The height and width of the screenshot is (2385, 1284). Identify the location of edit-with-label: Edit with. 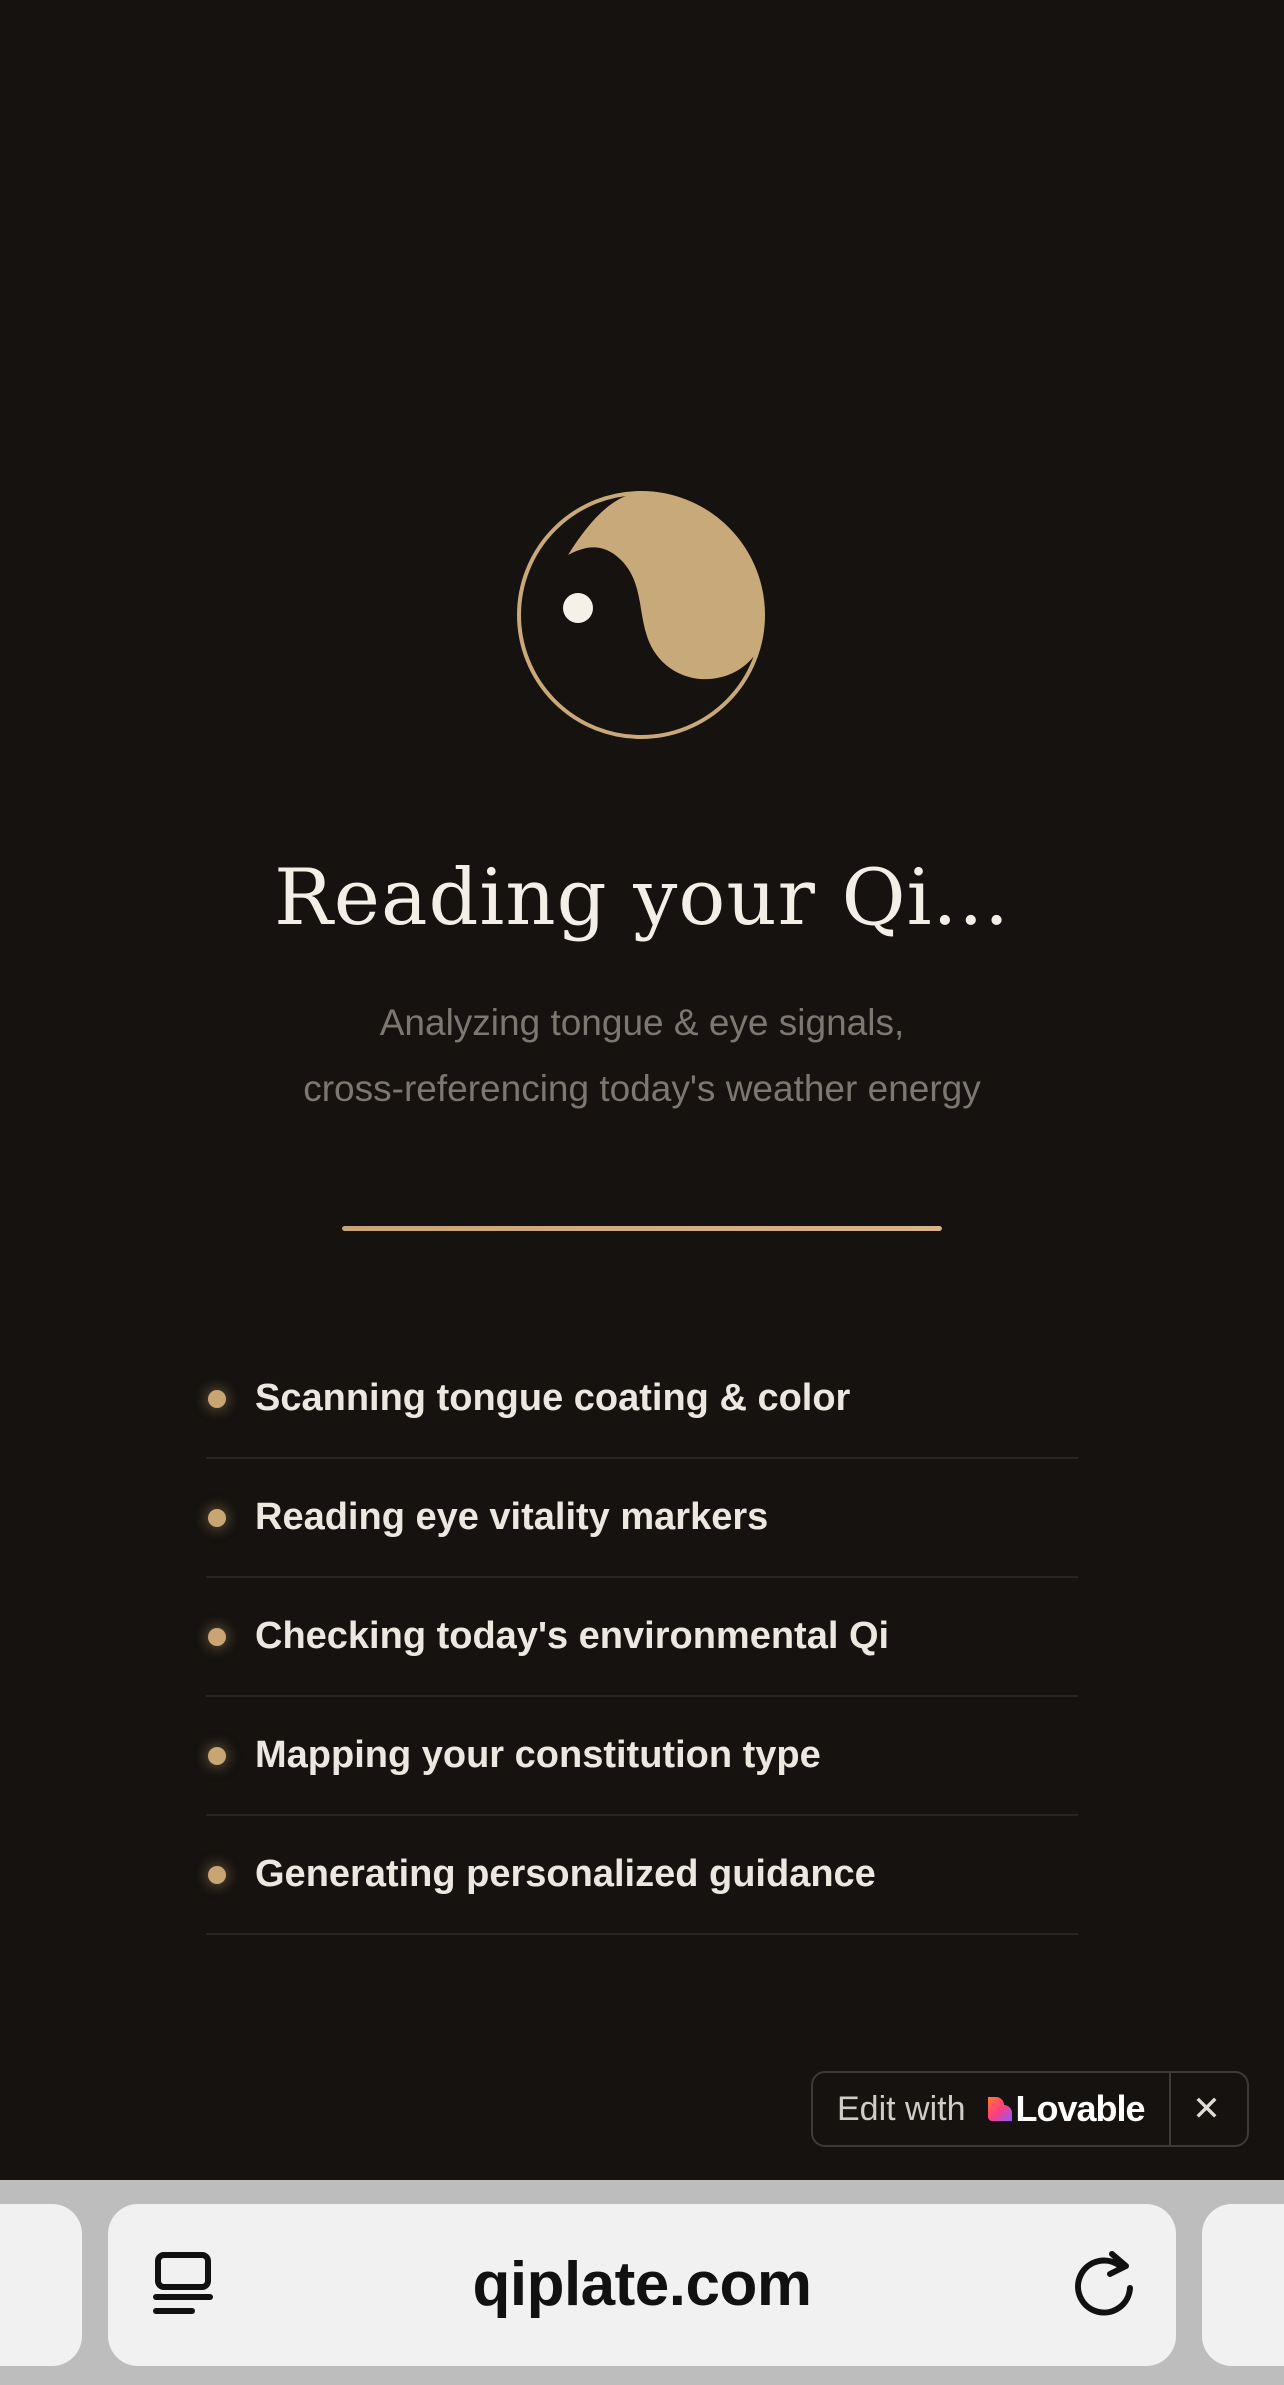
(901, 2108).